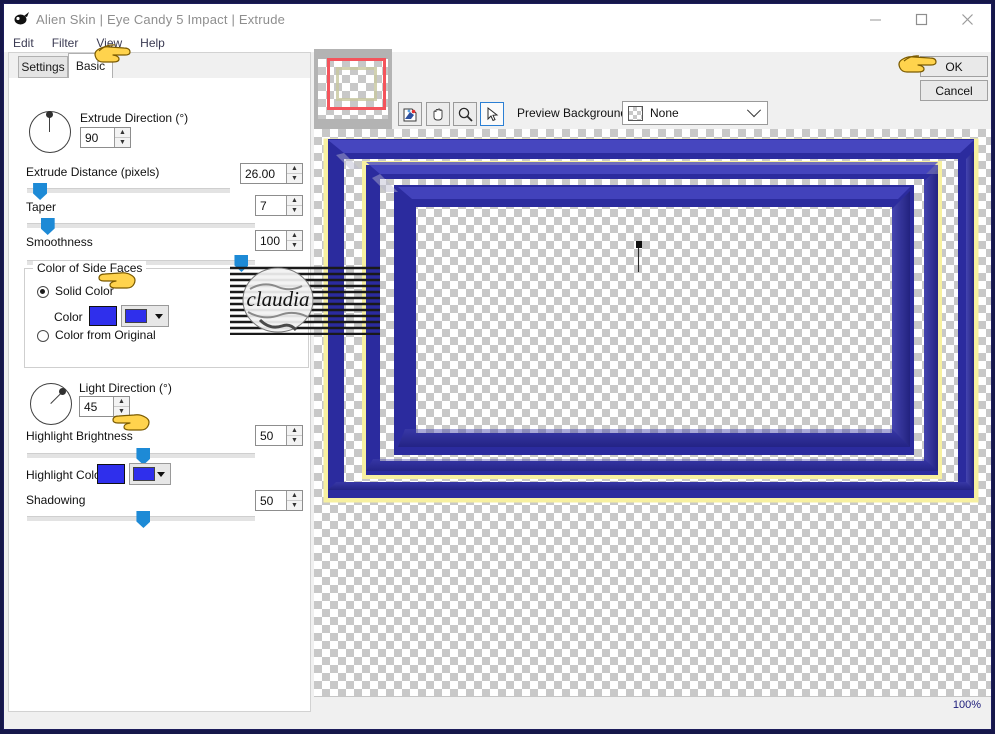 The height and width of the screenshot is (734, 995). I want to click on shadowing-input: 50 ▲ ▼, so click(279, 500).